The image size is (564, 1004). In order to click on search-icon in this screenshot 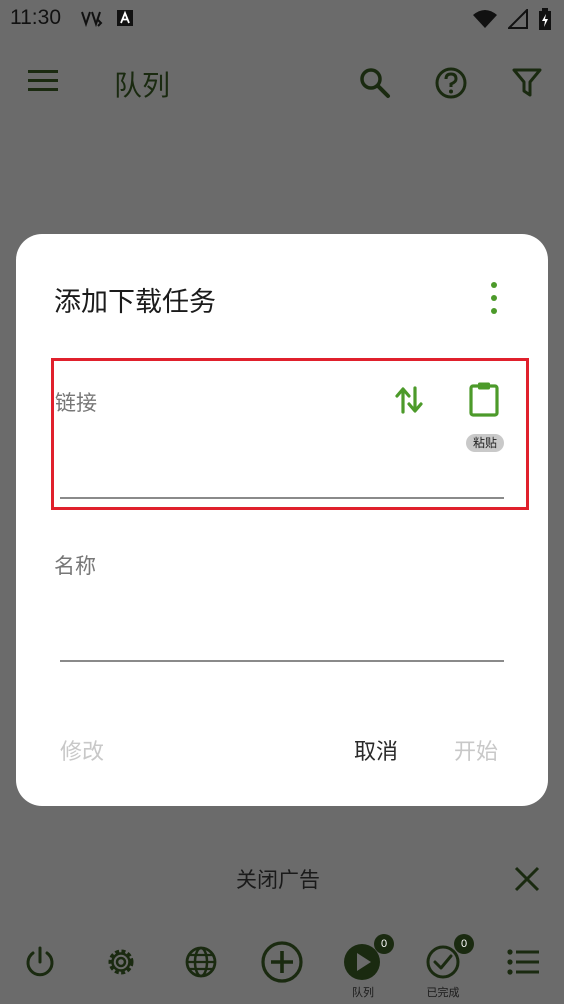, I will do `click(375, 83)`.